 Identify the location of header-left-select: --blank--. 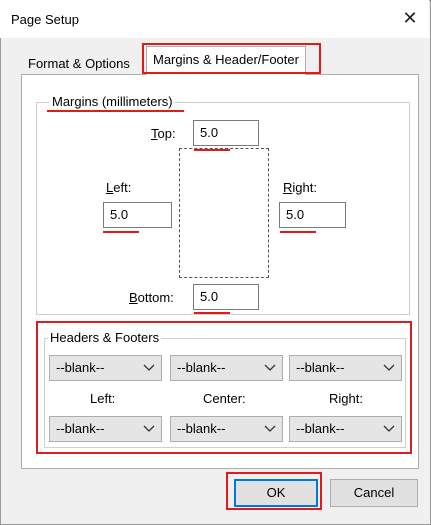
(105, 368).